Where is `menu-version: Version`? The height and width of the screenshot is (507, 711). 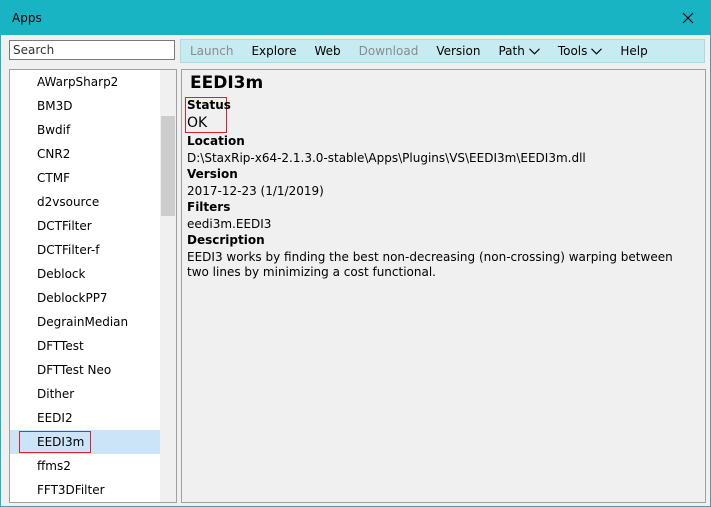 menu-version: Version is located at coordinates (458, 51).